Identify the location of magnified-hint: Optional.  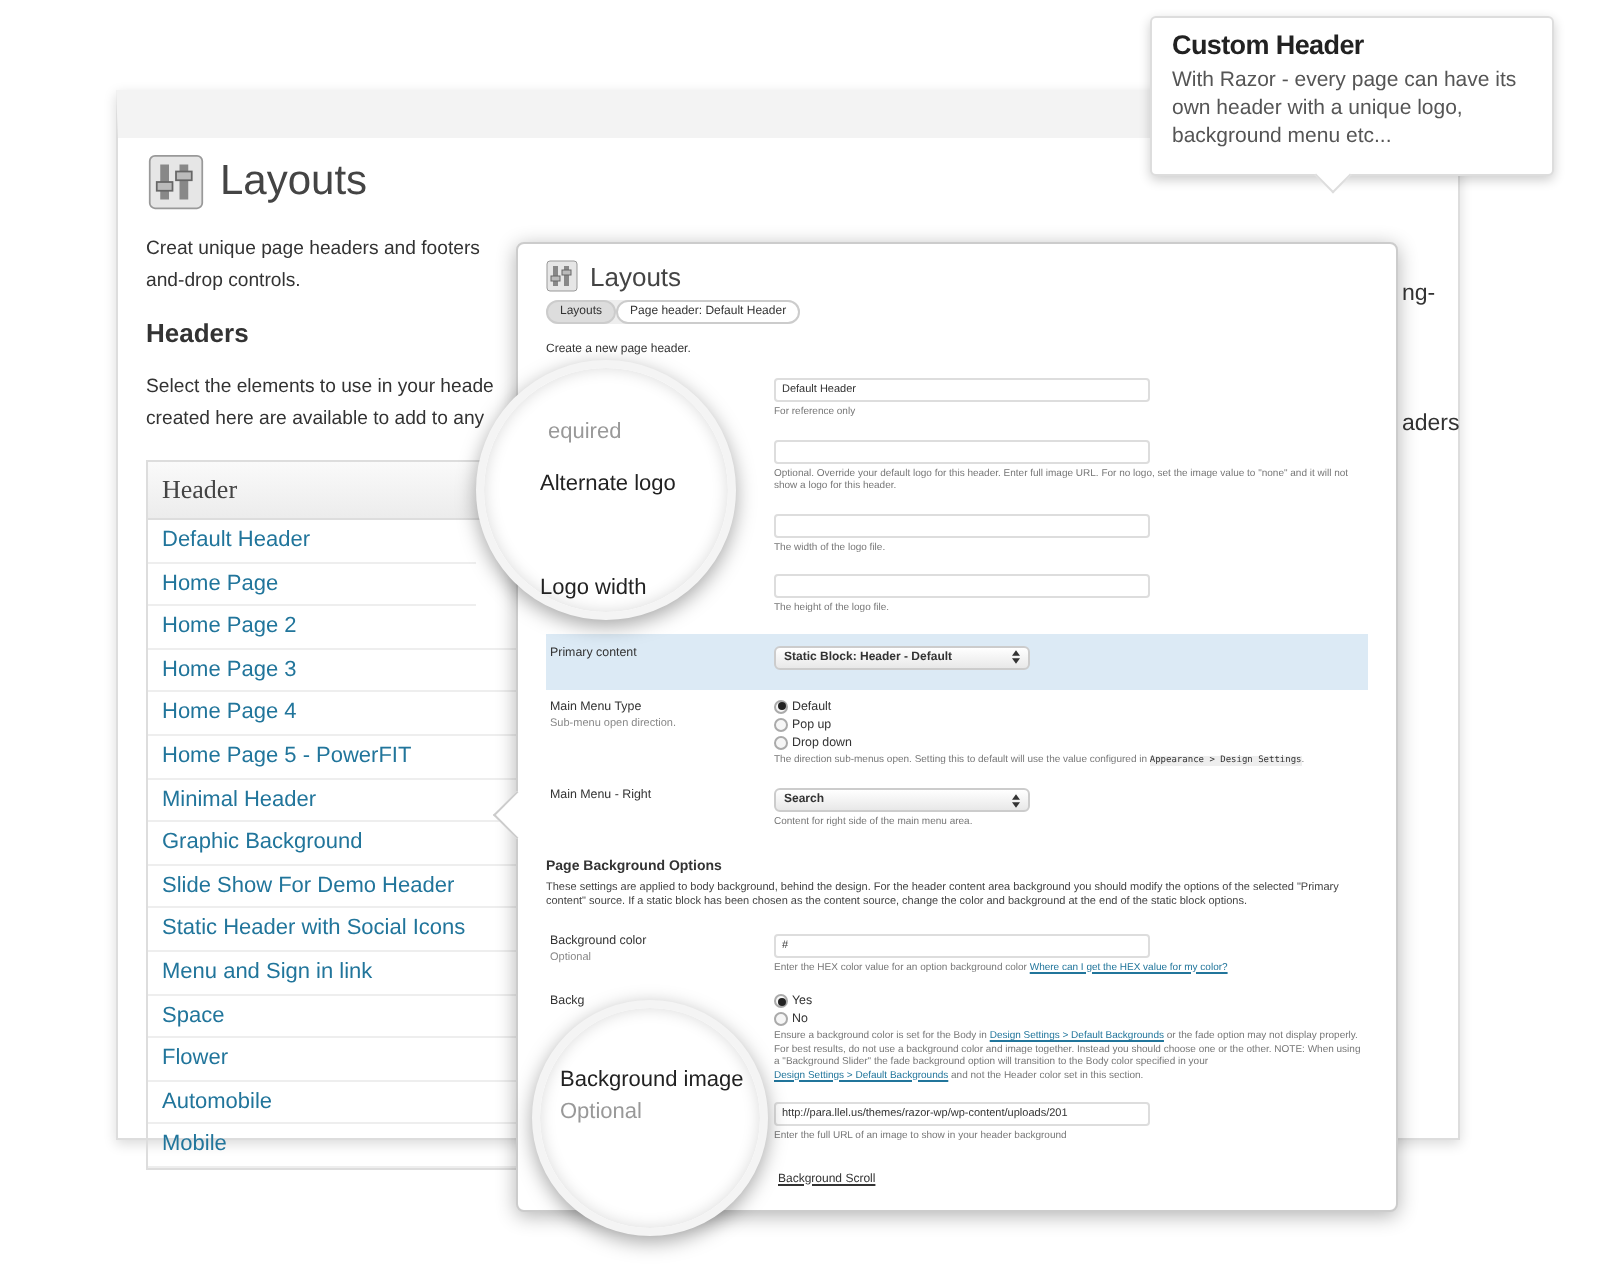
(602, 1112).